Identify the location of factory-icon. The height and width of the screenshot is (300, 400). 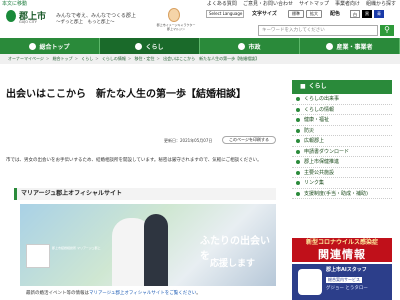
(330, 46).